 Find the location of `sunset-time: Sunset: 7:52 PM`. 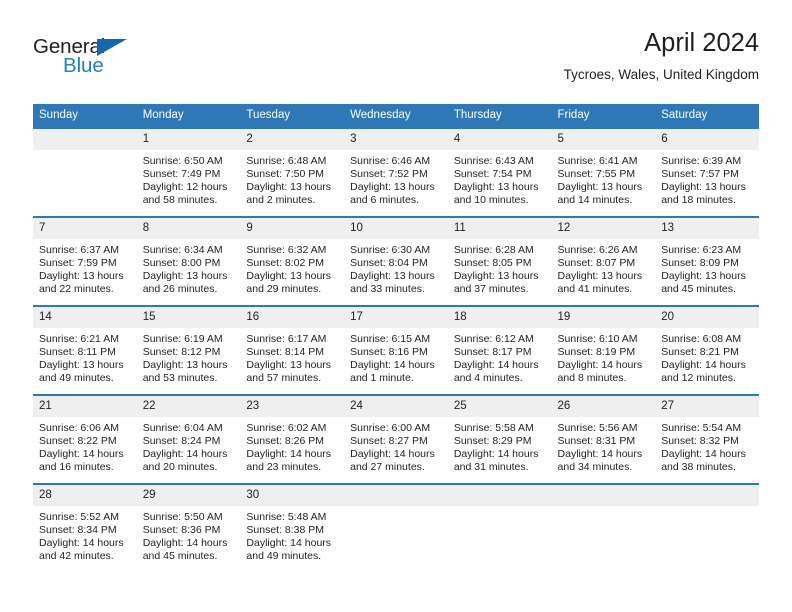

sunset-time: Sunset: 7:52 PM is located at coordinates (389, 174).